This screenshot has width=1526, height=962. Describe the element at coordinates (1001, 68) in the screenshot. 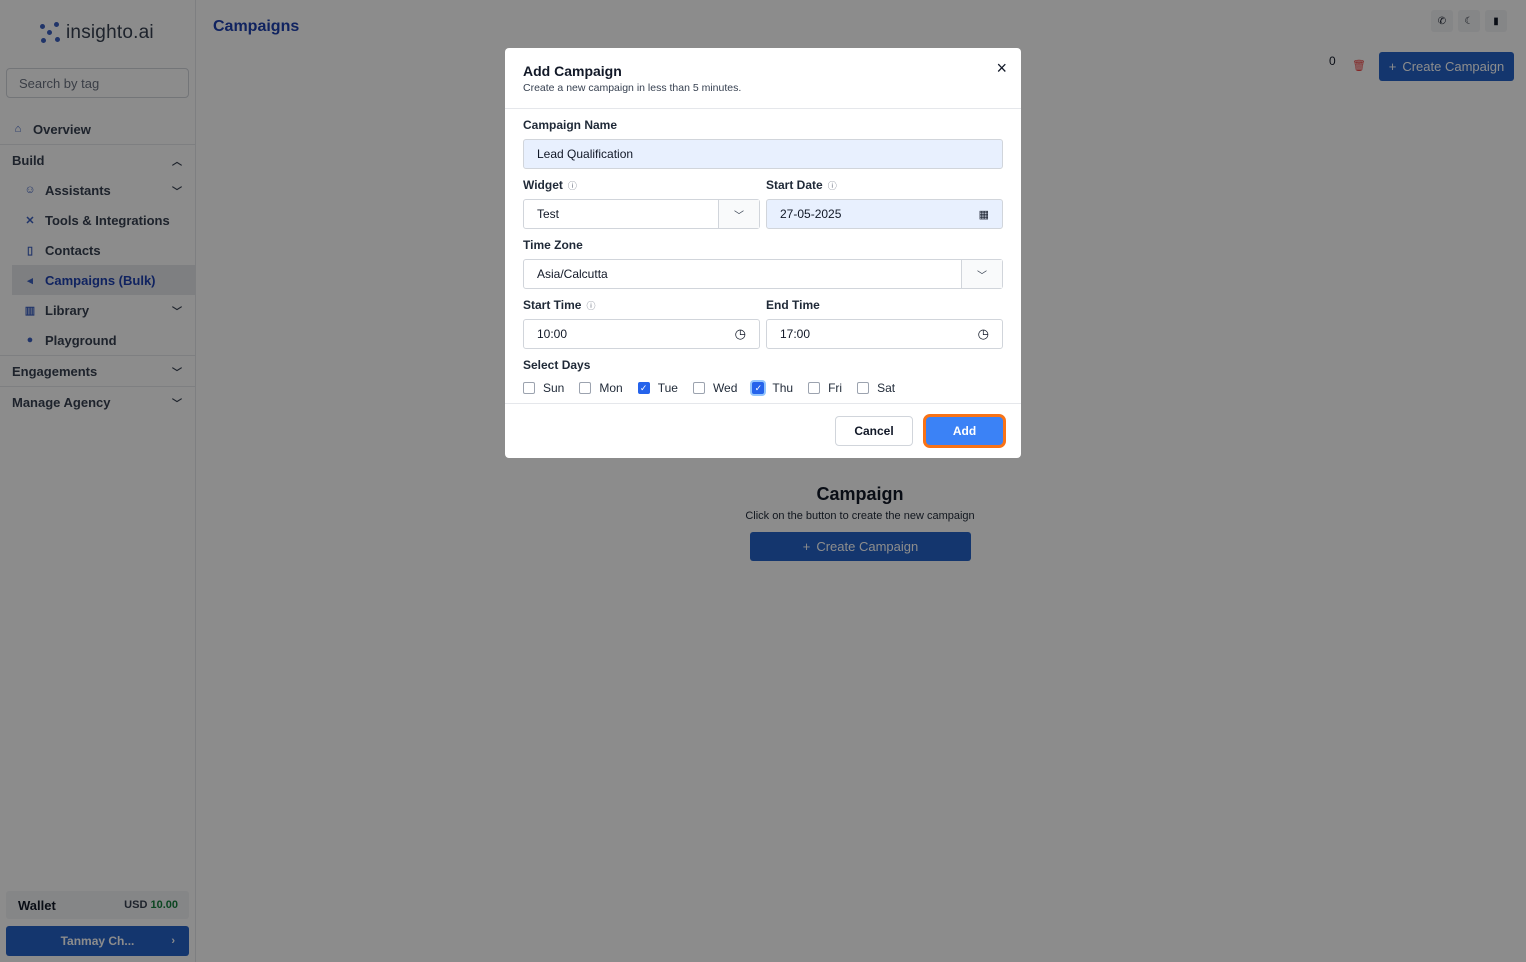

I see `close-icon: ×` at that location.